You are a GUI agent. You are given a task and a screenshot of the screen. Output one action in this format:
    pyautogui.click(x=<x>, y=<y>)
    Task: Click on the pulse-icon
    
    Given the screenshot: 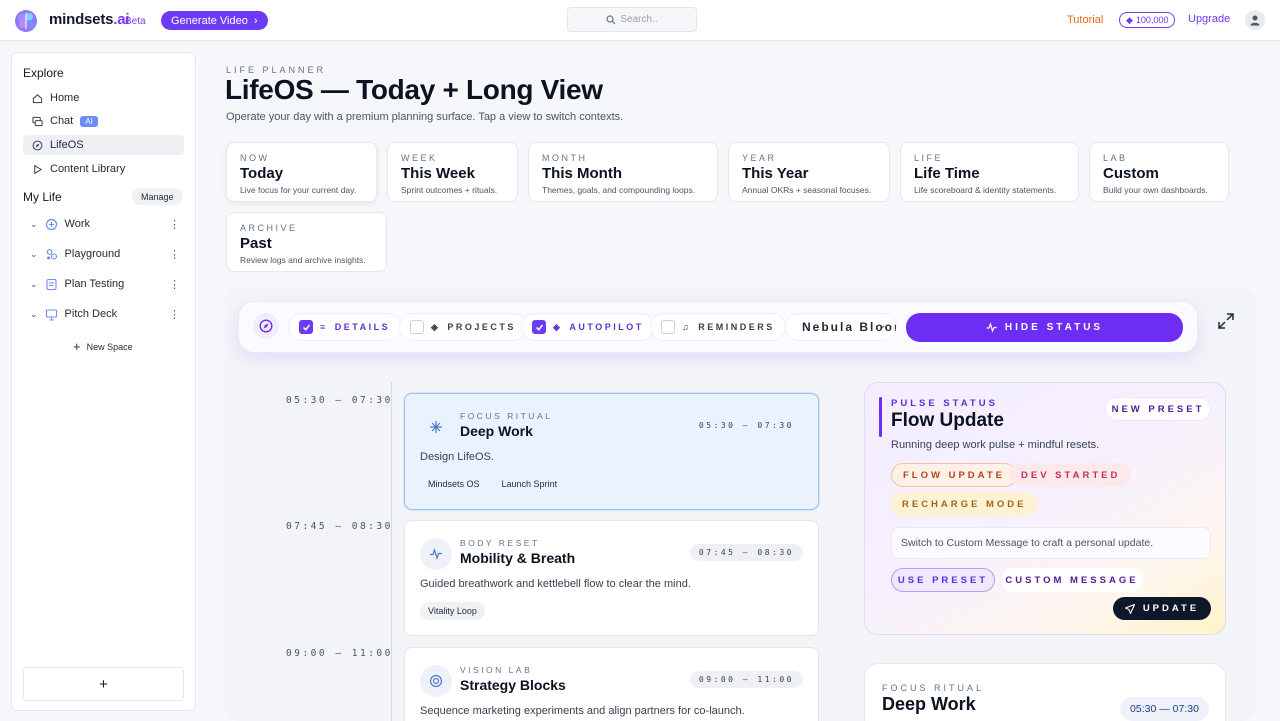 What is the action you would take?
    pyautogui.click(x=991, y=327)
    